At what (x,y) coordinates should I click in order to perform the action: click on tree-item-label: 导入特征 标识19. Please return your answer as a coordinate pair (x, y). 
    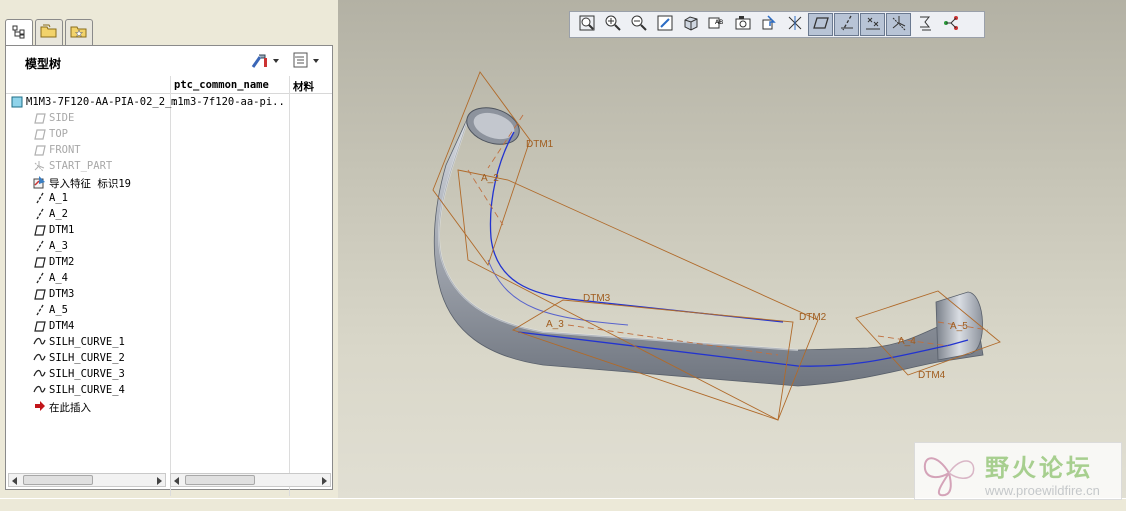
    Looking at the image, I should click on (90, 184).